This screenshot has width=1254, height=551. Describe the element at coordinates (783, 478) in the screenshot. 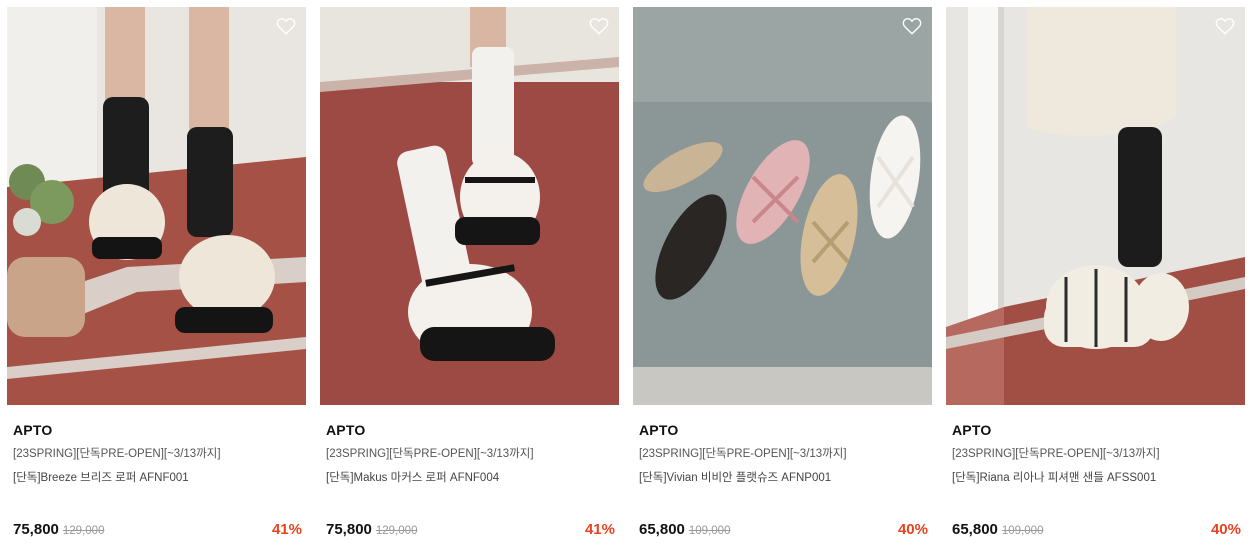

I see `product-name: [단독]Vivian 비비안 플랫슈즈 AFNP001` at that location.